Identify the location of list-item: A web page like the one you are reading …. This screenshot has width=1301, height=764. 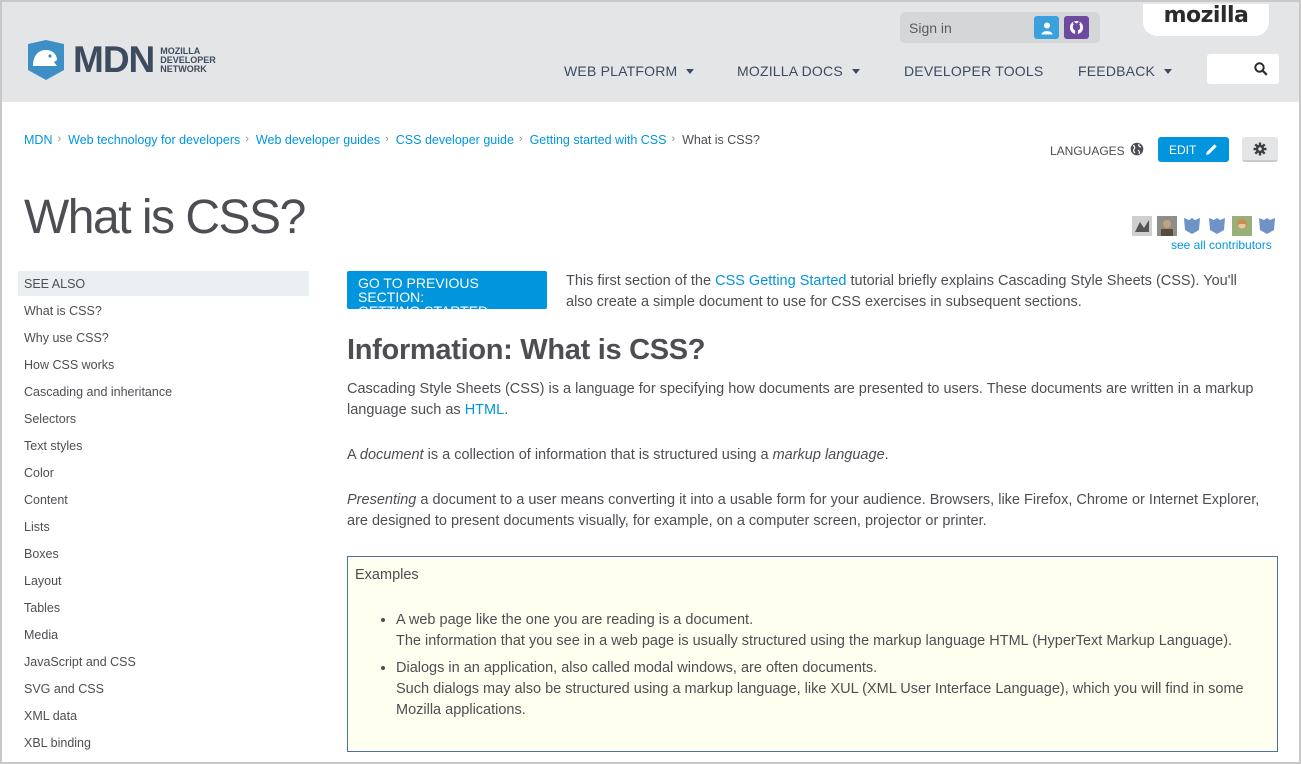
(831, 631).